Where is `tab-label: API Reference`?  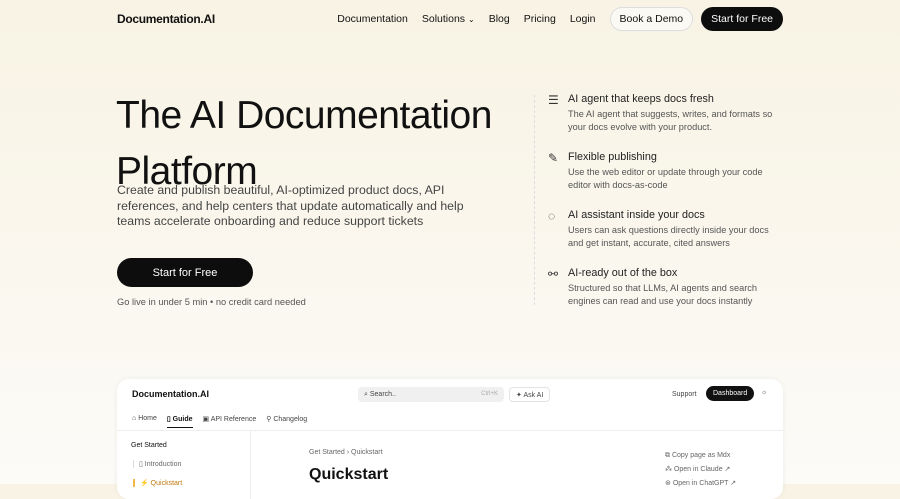 tab-label: API Reference is located at coordinates (233, 419).